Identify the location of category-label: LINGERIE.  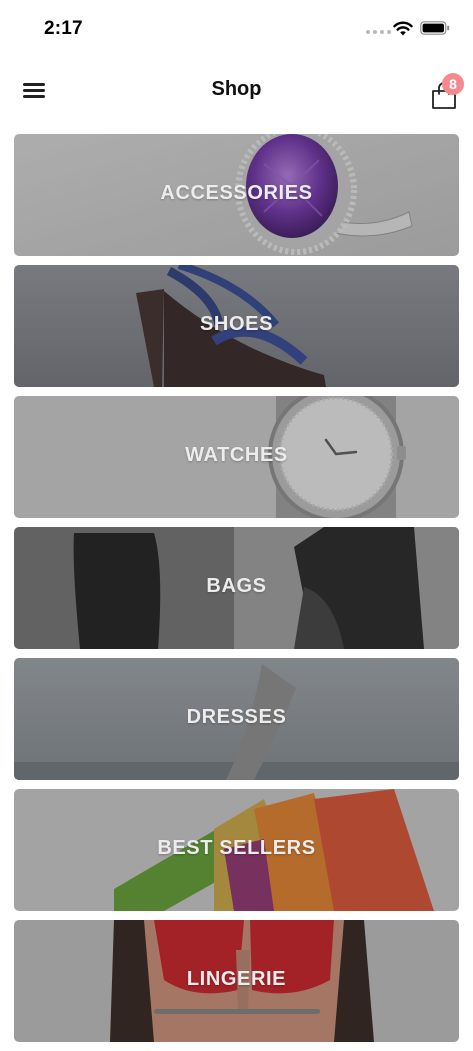
(236, 979).